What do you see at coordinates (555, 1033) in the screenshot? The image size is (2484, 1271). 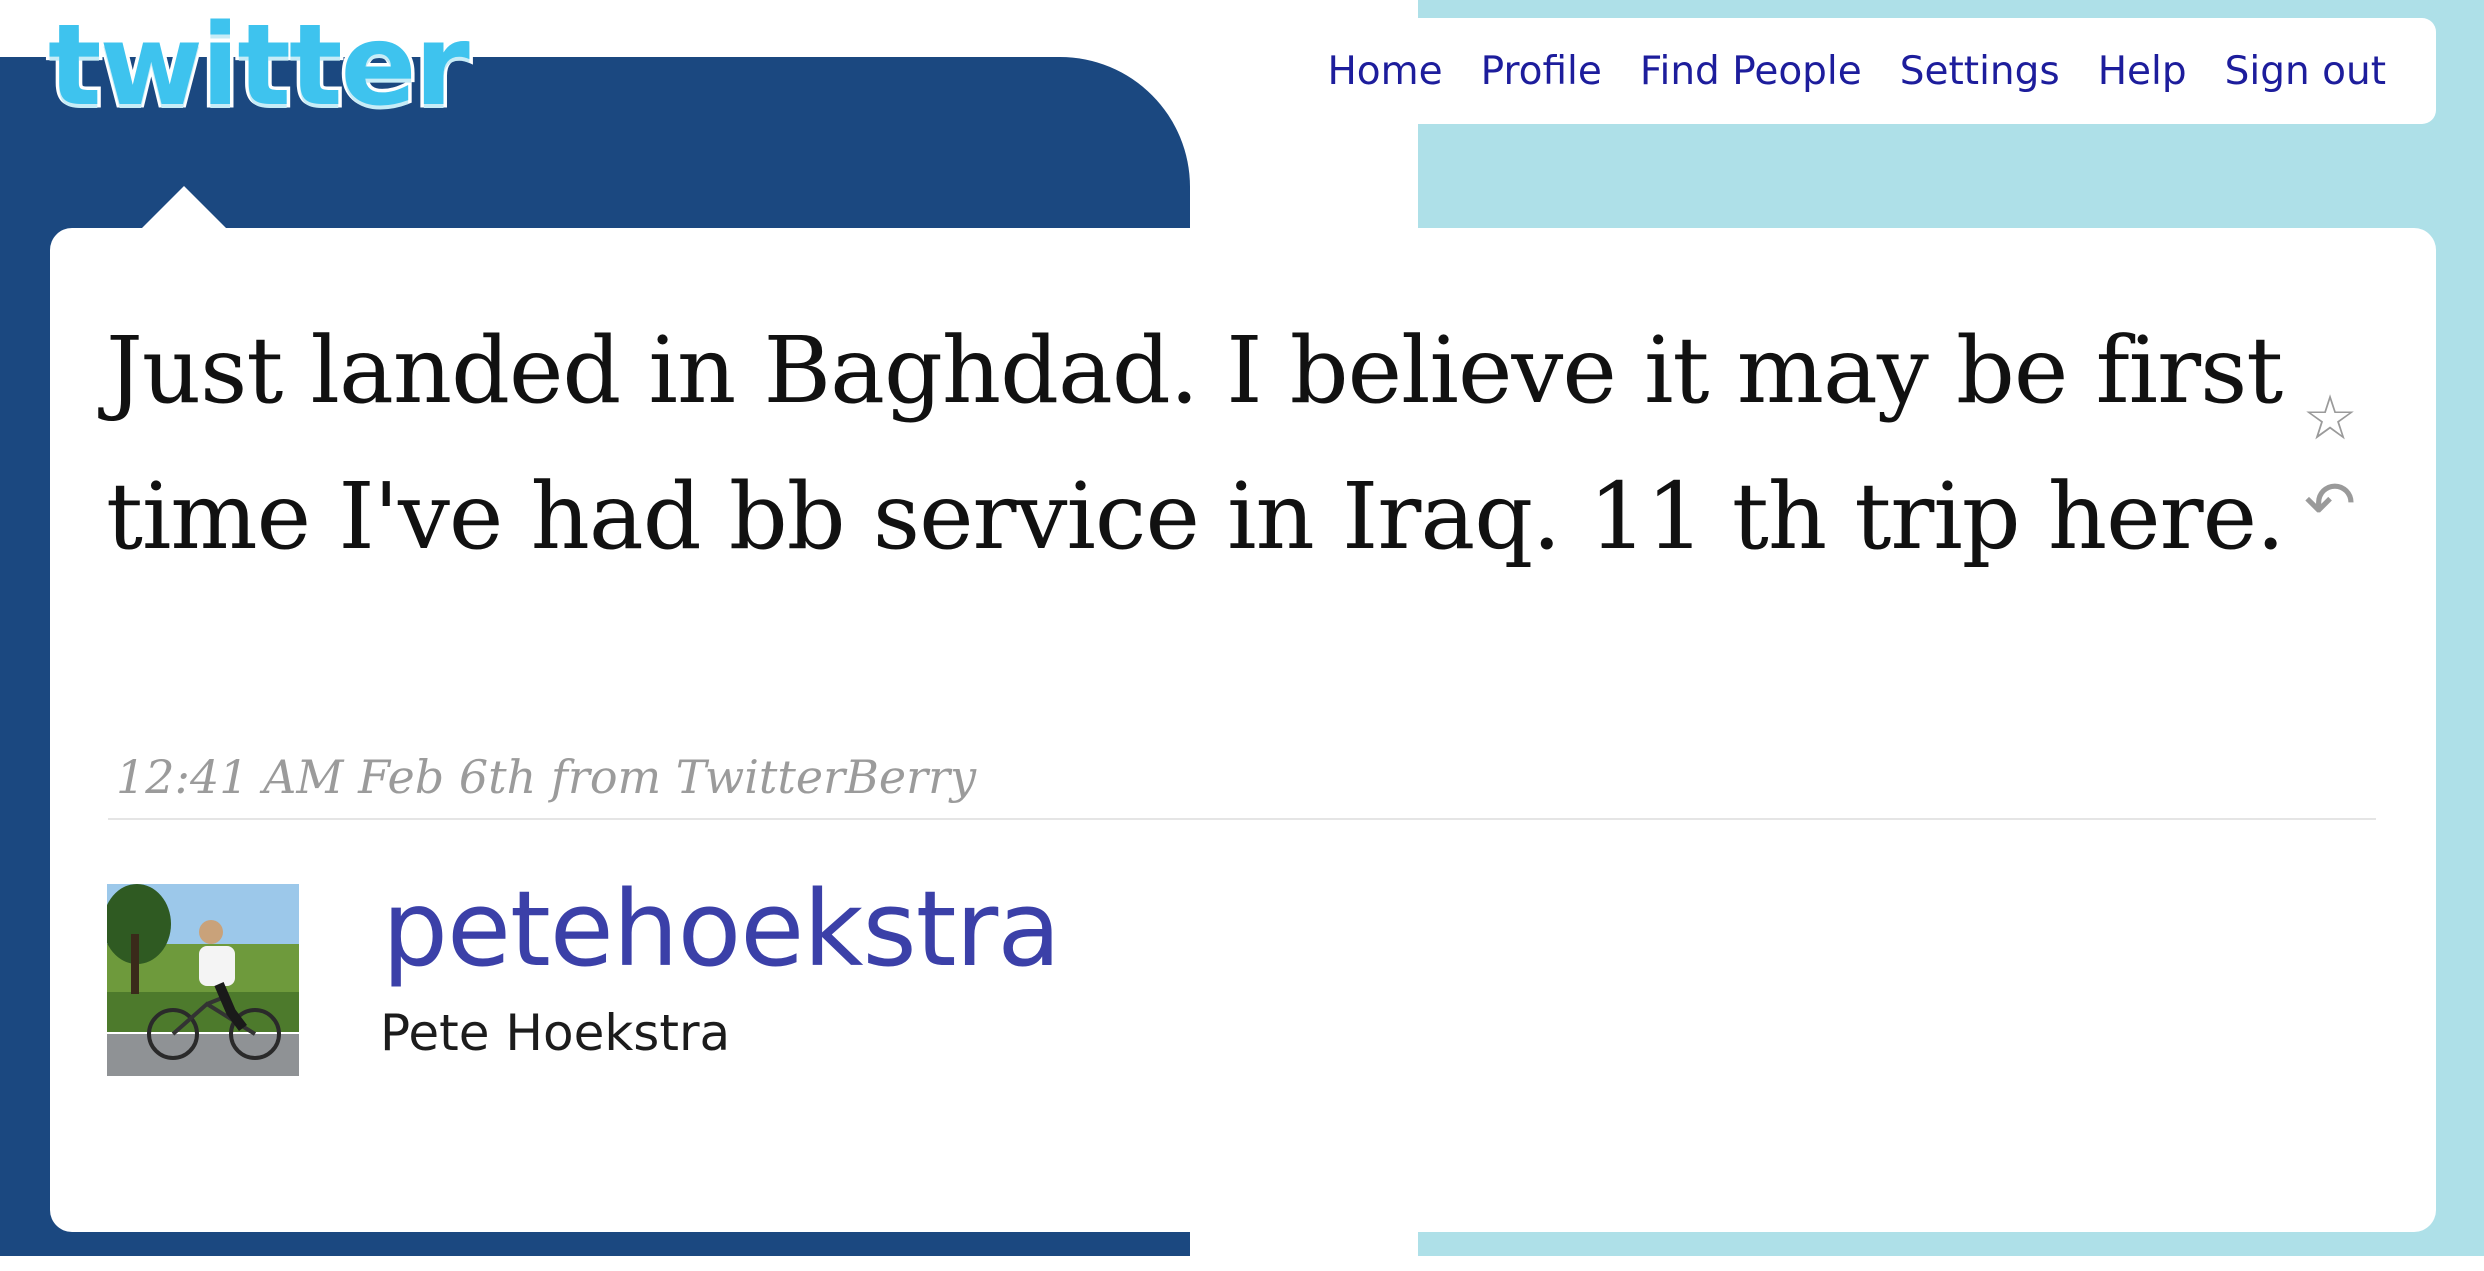 I see `author-full-name: Pete Hoekstra` at bounding box center [555, 1033].